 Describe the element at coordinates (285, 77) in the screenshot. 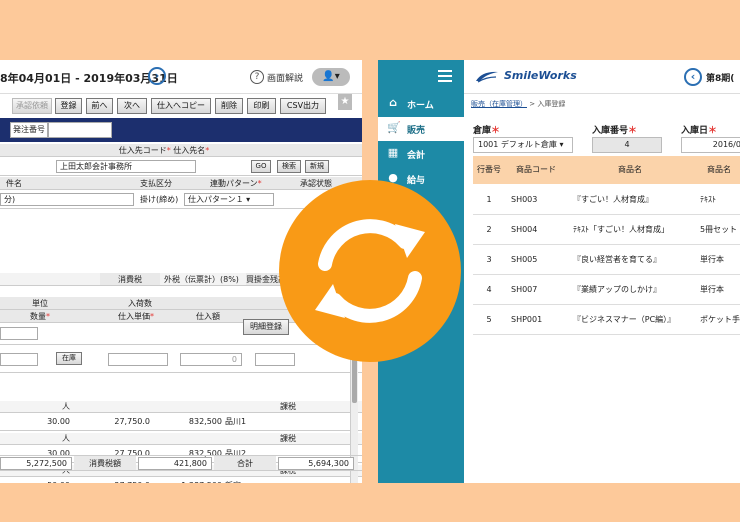

I see `help-link: 画面解説` at that location.